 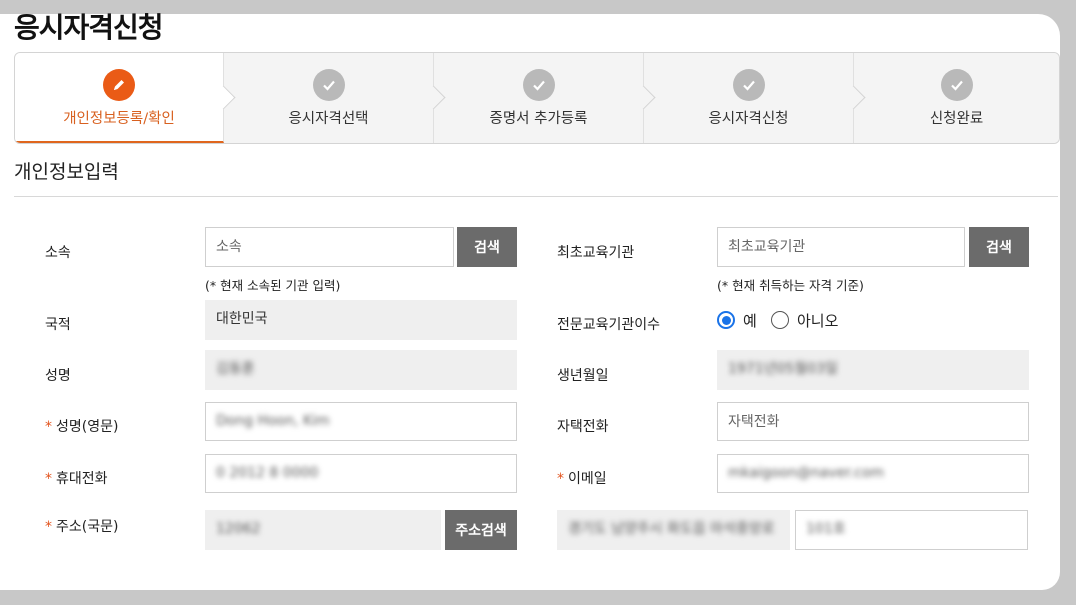 I want to click on name-label: 성명, so click(x=58, y=376).